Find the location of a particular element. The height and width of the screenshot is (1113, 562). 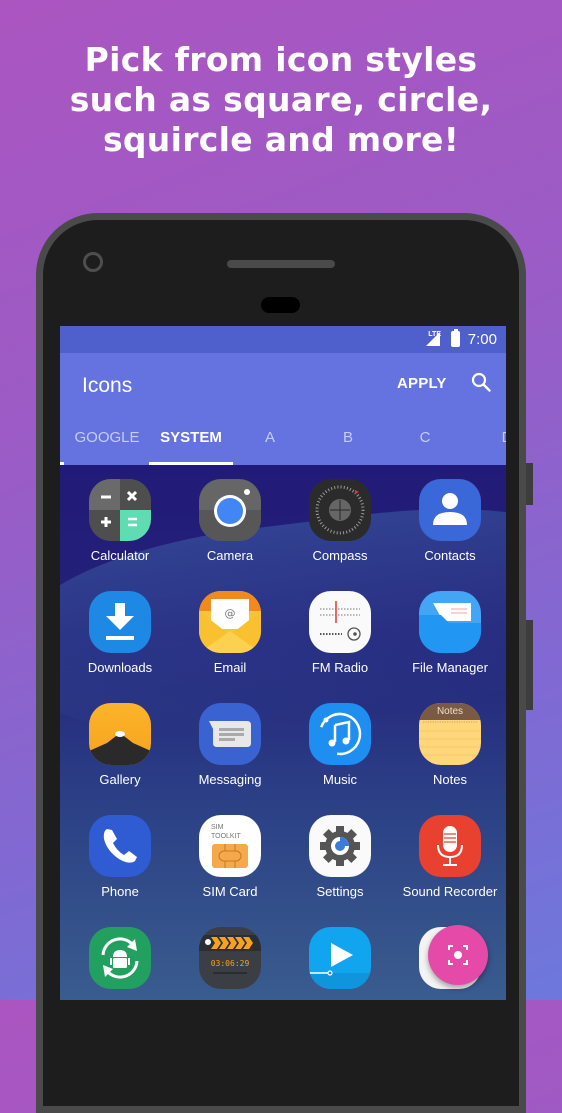

notes-icon: Notes is located at coordinates (450, 734).